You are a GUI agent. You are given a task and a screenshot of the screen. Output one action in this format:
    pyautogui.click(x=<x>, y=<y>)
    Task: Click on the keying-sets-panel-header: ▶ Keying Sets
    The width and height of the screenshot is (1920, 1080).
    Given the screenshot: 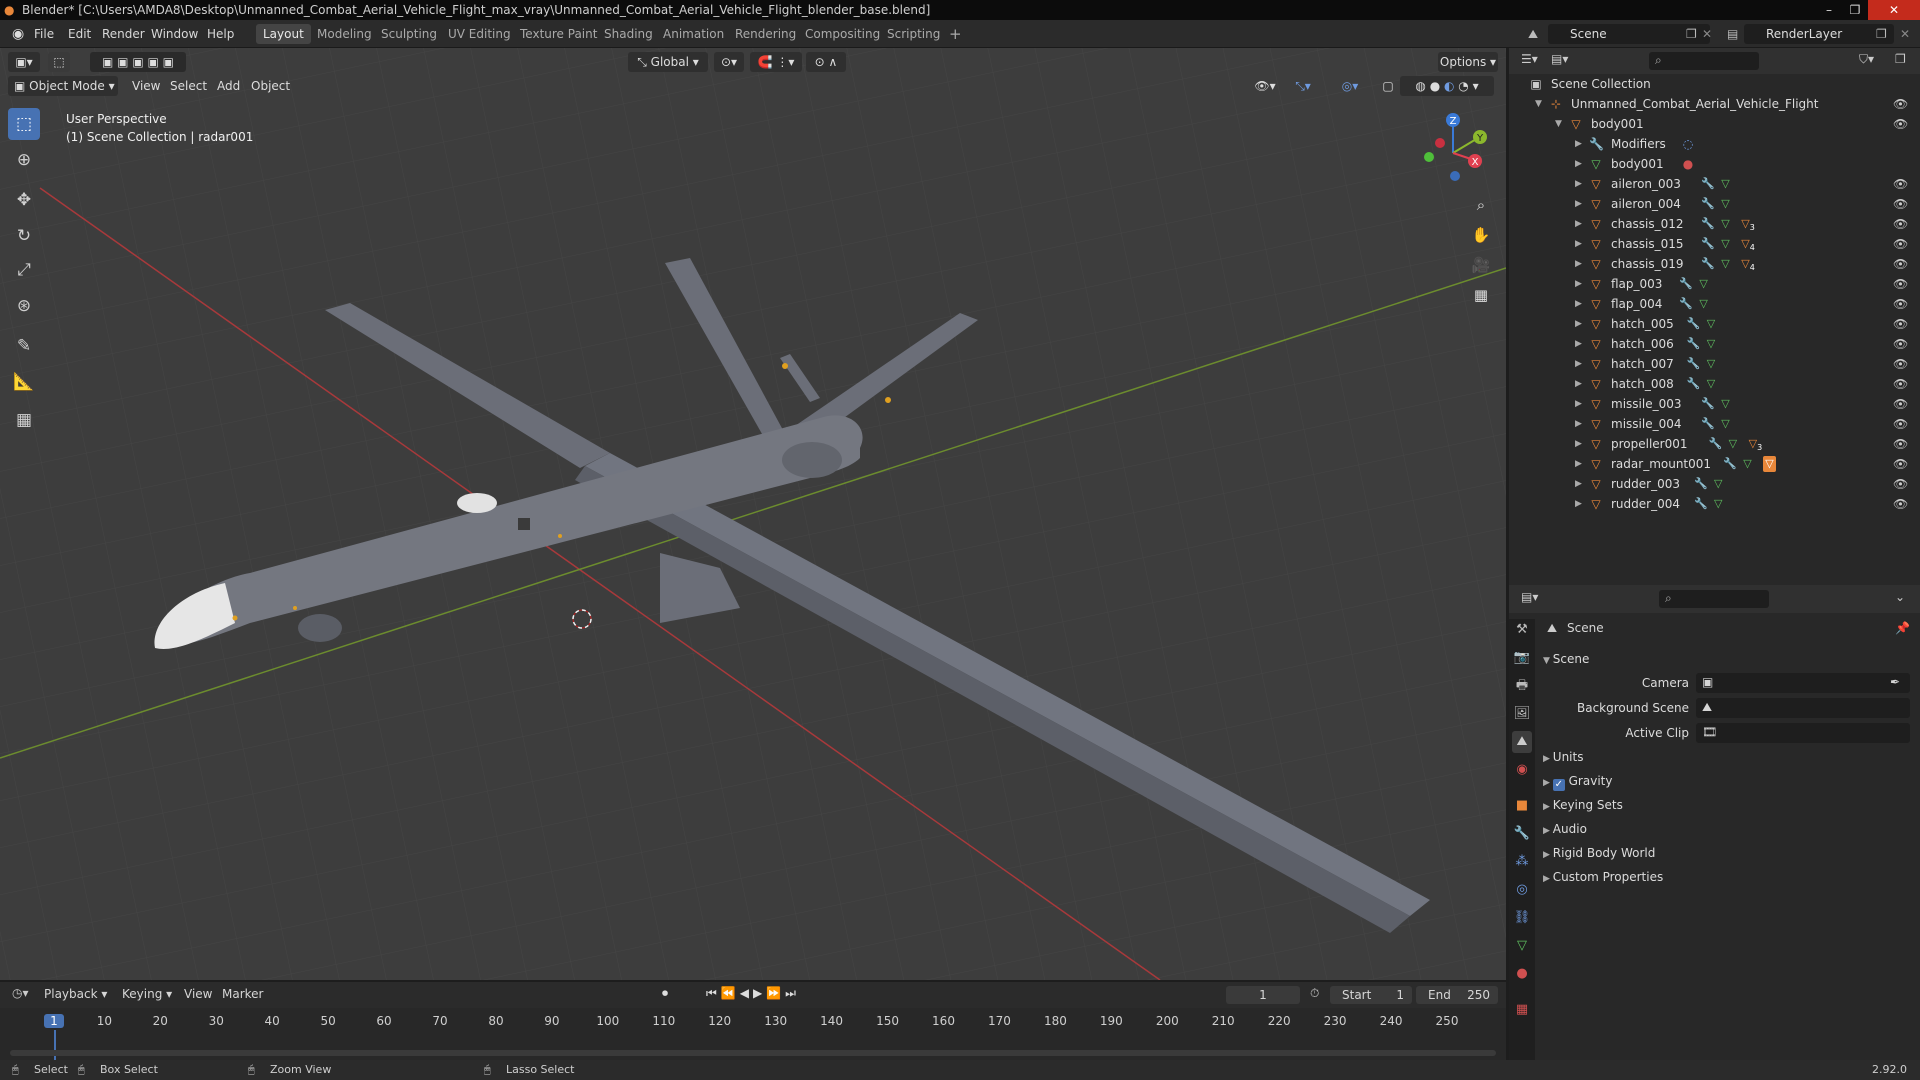 What is the action you would take?
    pyautogui.click(x=1583, y=805)
    